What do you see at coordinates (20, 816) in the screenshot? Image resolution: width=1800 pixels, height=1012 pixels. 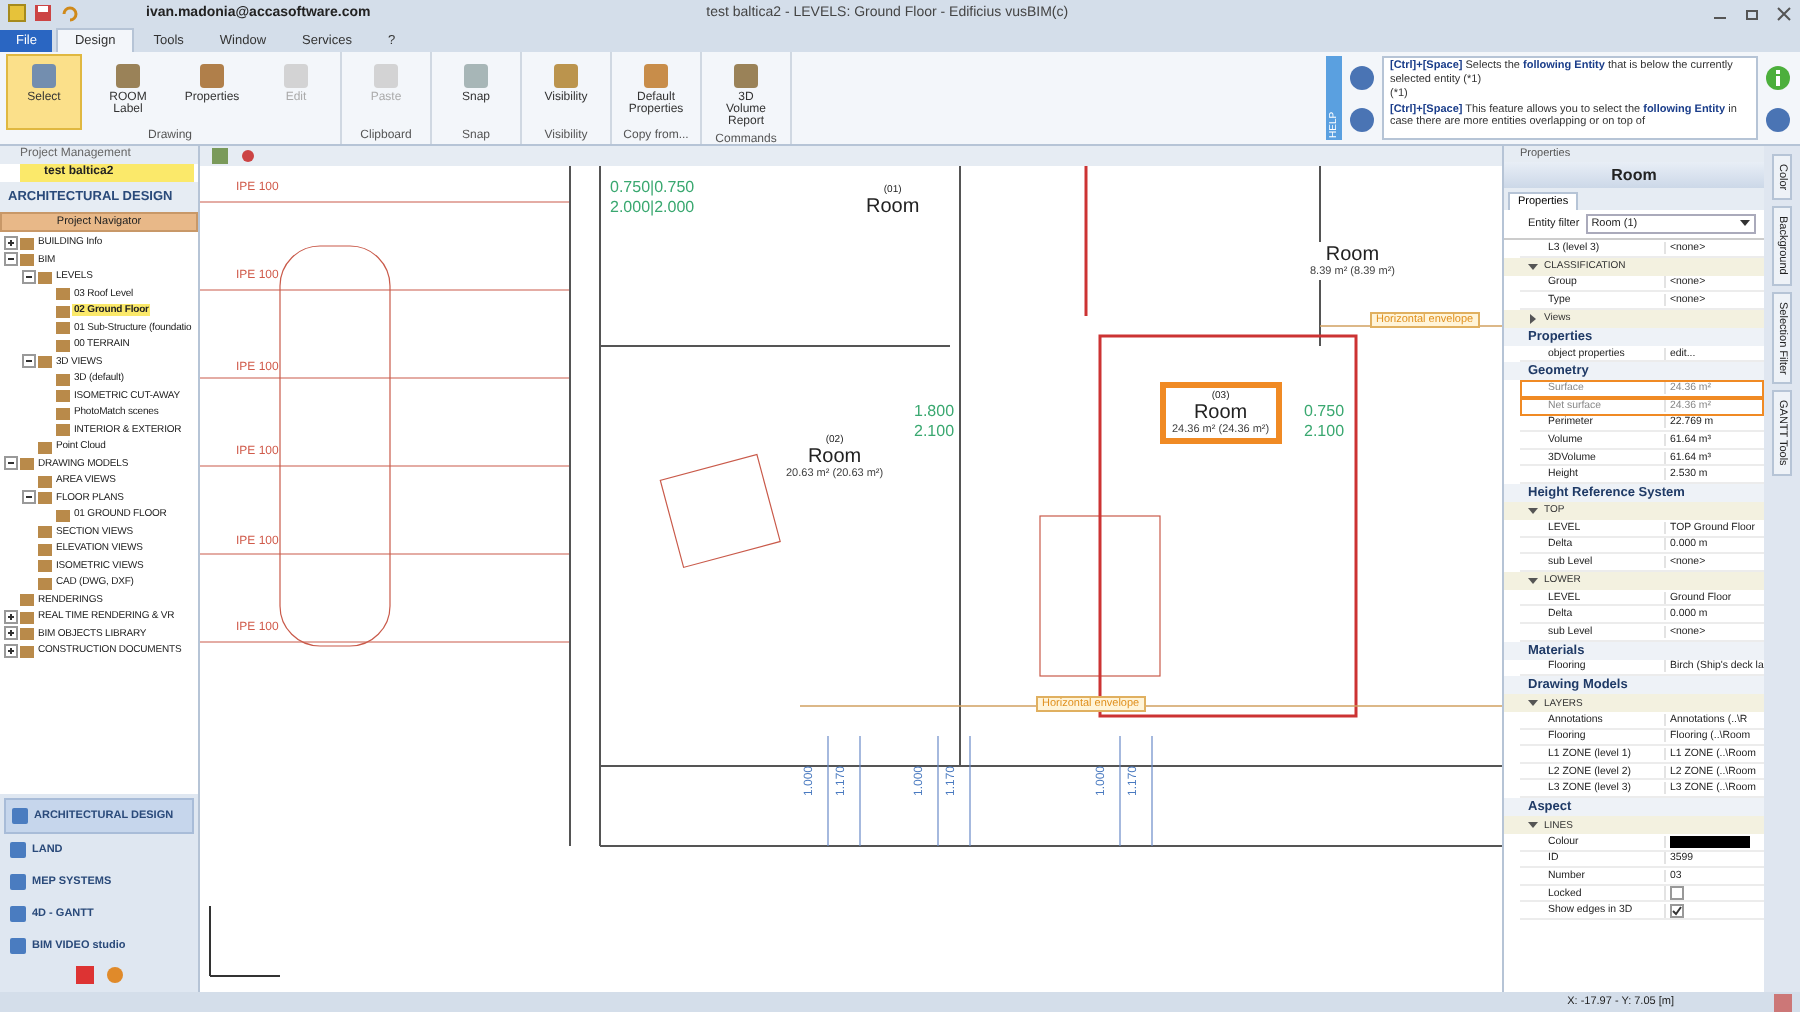 I see `module-icon` at bounding box center [20, 816].